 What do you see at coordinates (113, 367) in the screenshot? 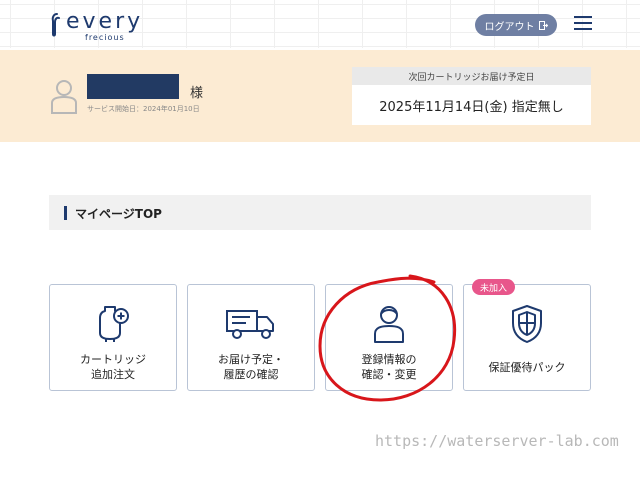
I see `card-cartridge-label: カートリッジ 追加注文` at bounding box center [113, 367].